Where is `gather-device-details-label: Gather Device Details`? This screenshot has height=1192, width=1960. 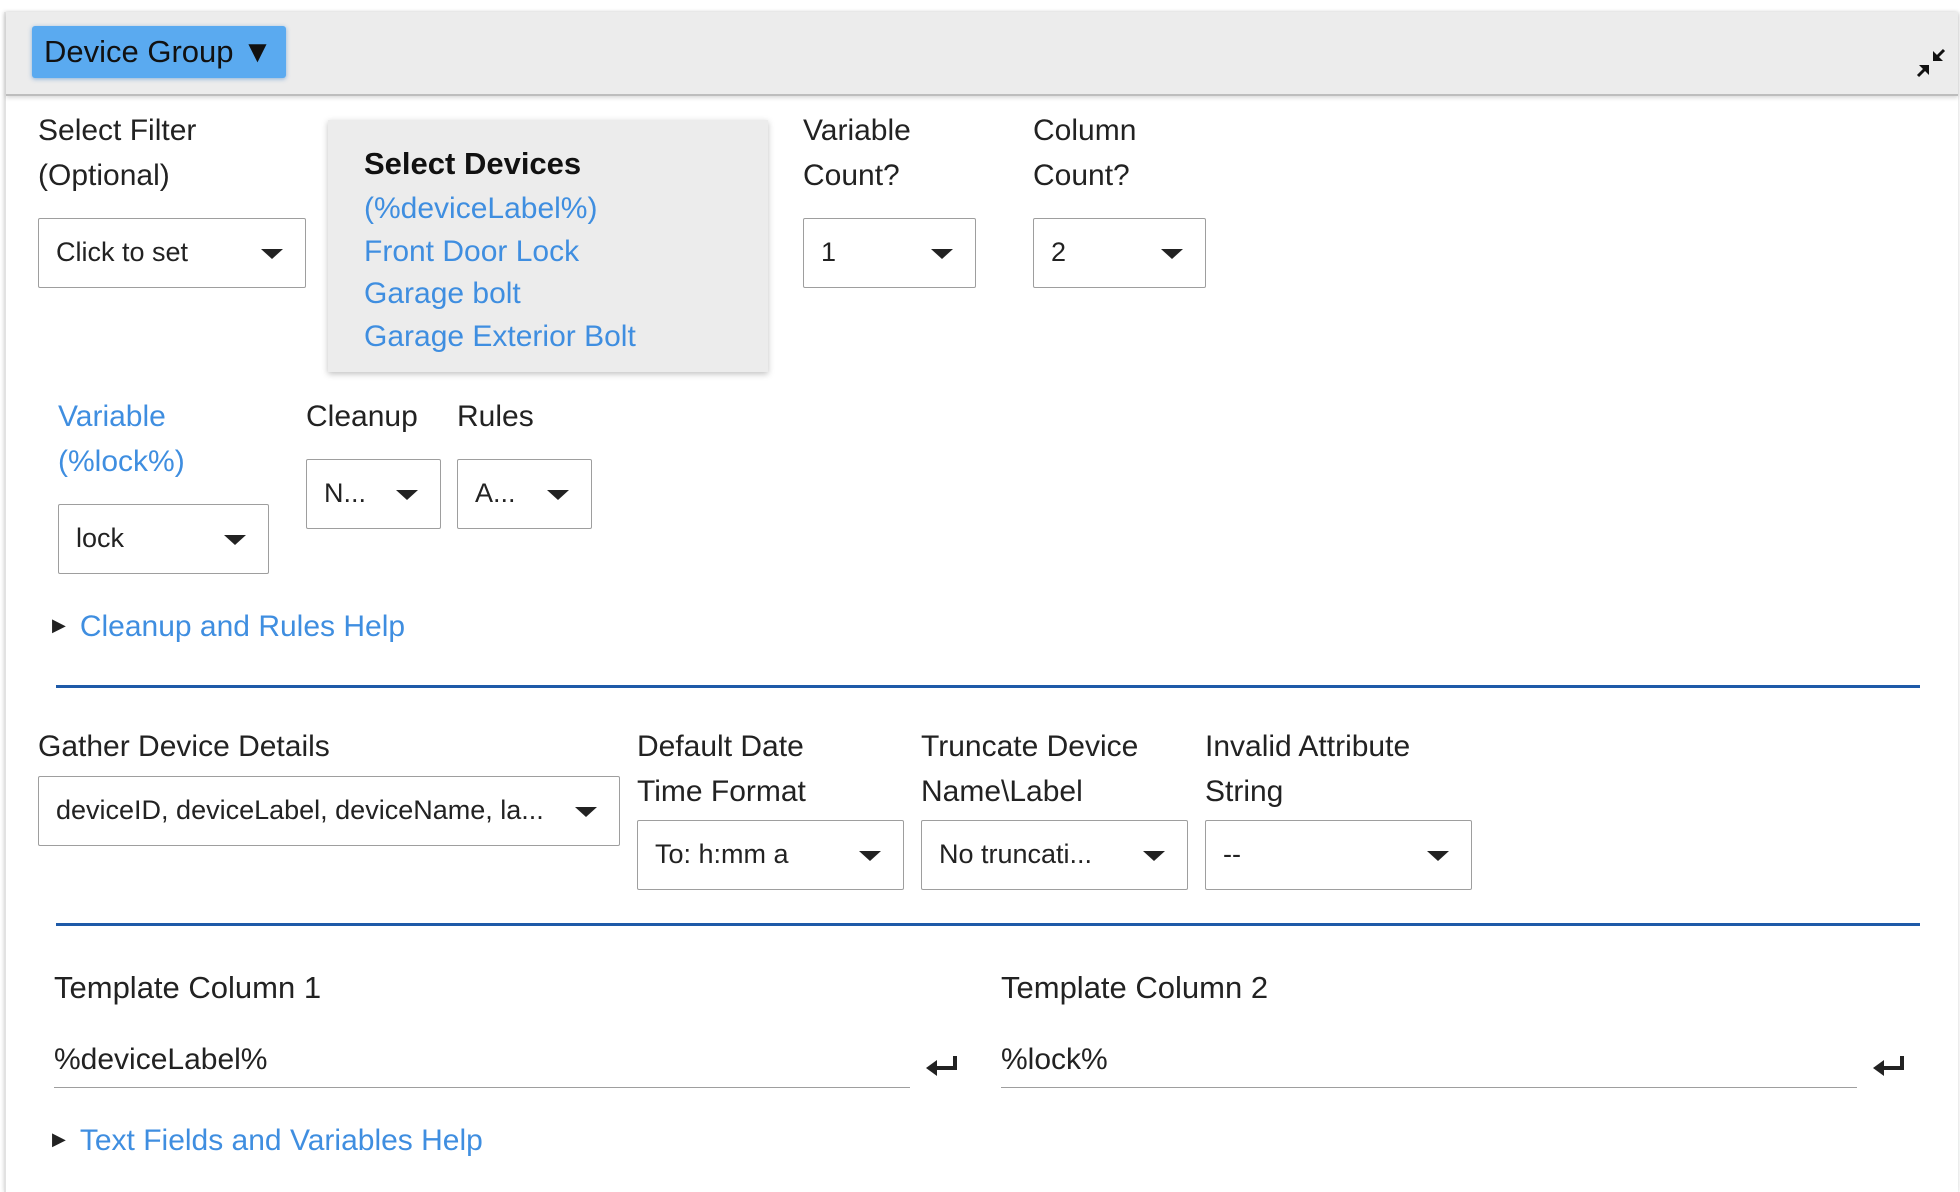
gather-device-details-label: Gather Device Details is located at coordinates (184, 746).